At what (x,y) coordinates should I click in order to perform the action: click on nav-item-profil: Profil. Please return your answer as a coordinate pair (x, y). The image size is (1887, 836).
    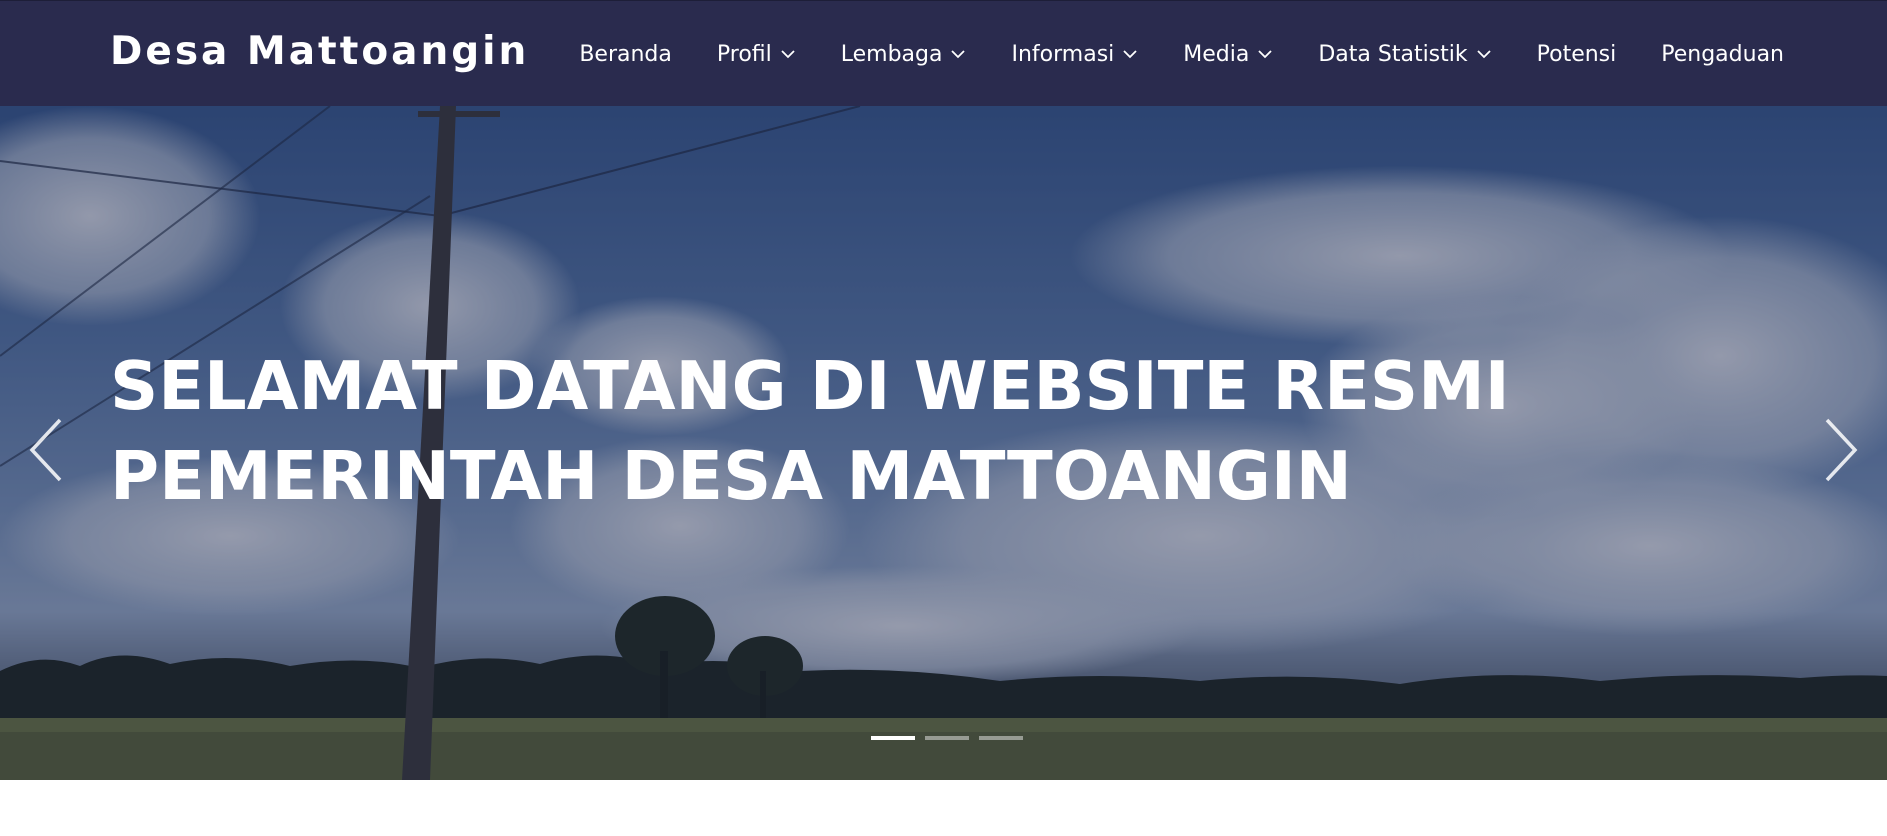
    Looking at the image, I should click on (756, 54).